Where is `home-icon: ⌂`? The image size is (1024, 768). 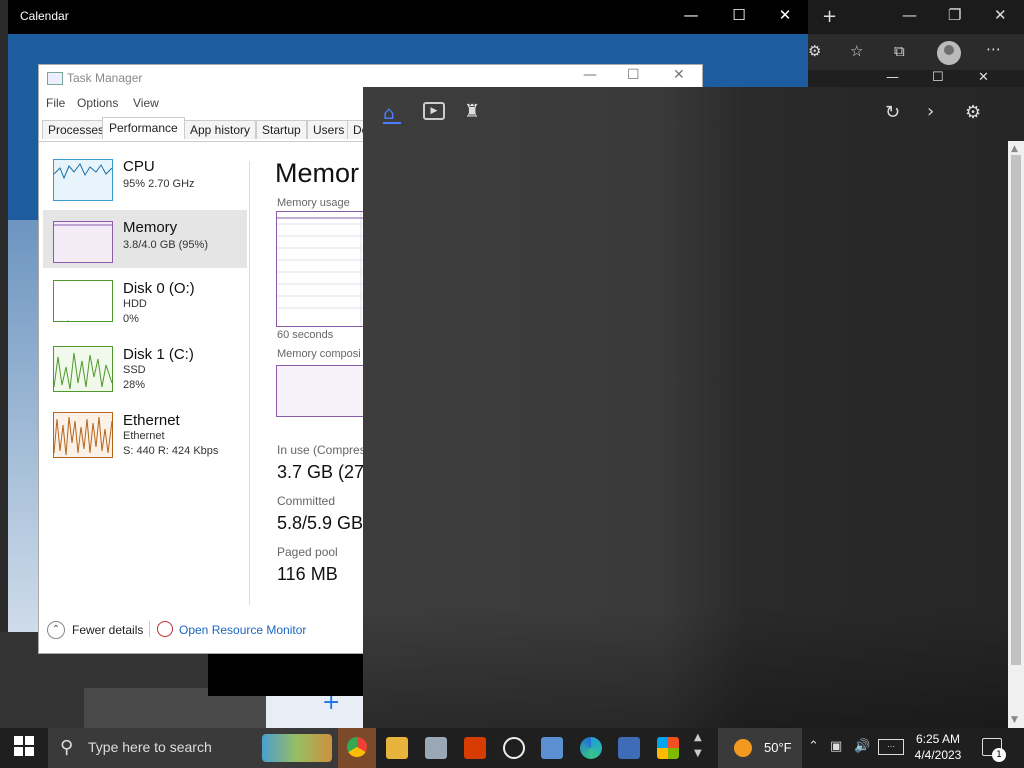
home-icon: ⌂ is located at coordinates (388, 113).